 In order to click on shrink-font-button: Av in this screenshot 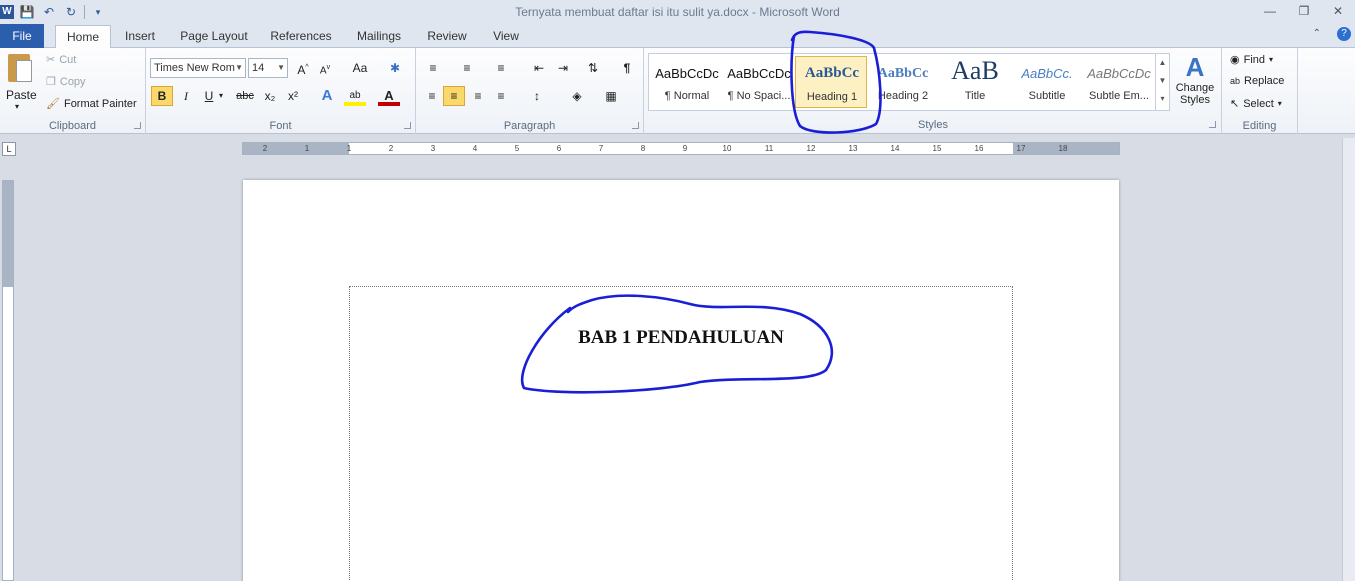, I will do `click(325, 68)`.